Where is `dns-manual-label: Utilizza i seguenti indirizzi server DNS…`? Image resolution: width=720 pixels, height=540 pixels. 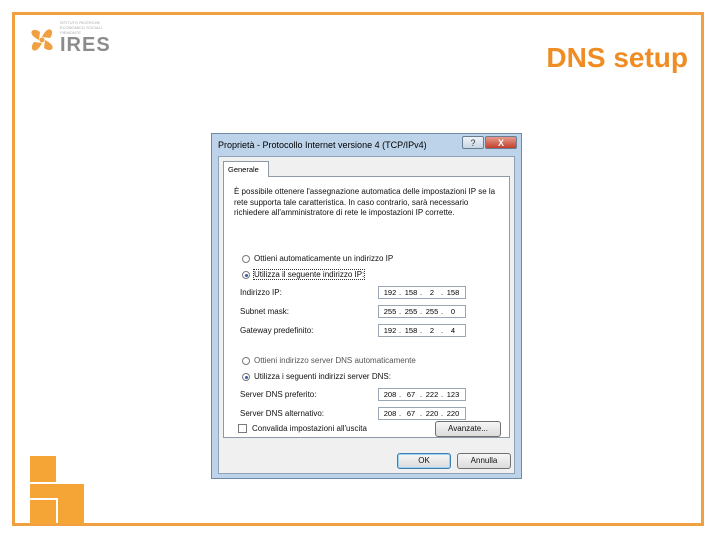
dns-manual-label: Utilizza i seguenti indirizzi server DNS… is located at coordinates (322, 376).